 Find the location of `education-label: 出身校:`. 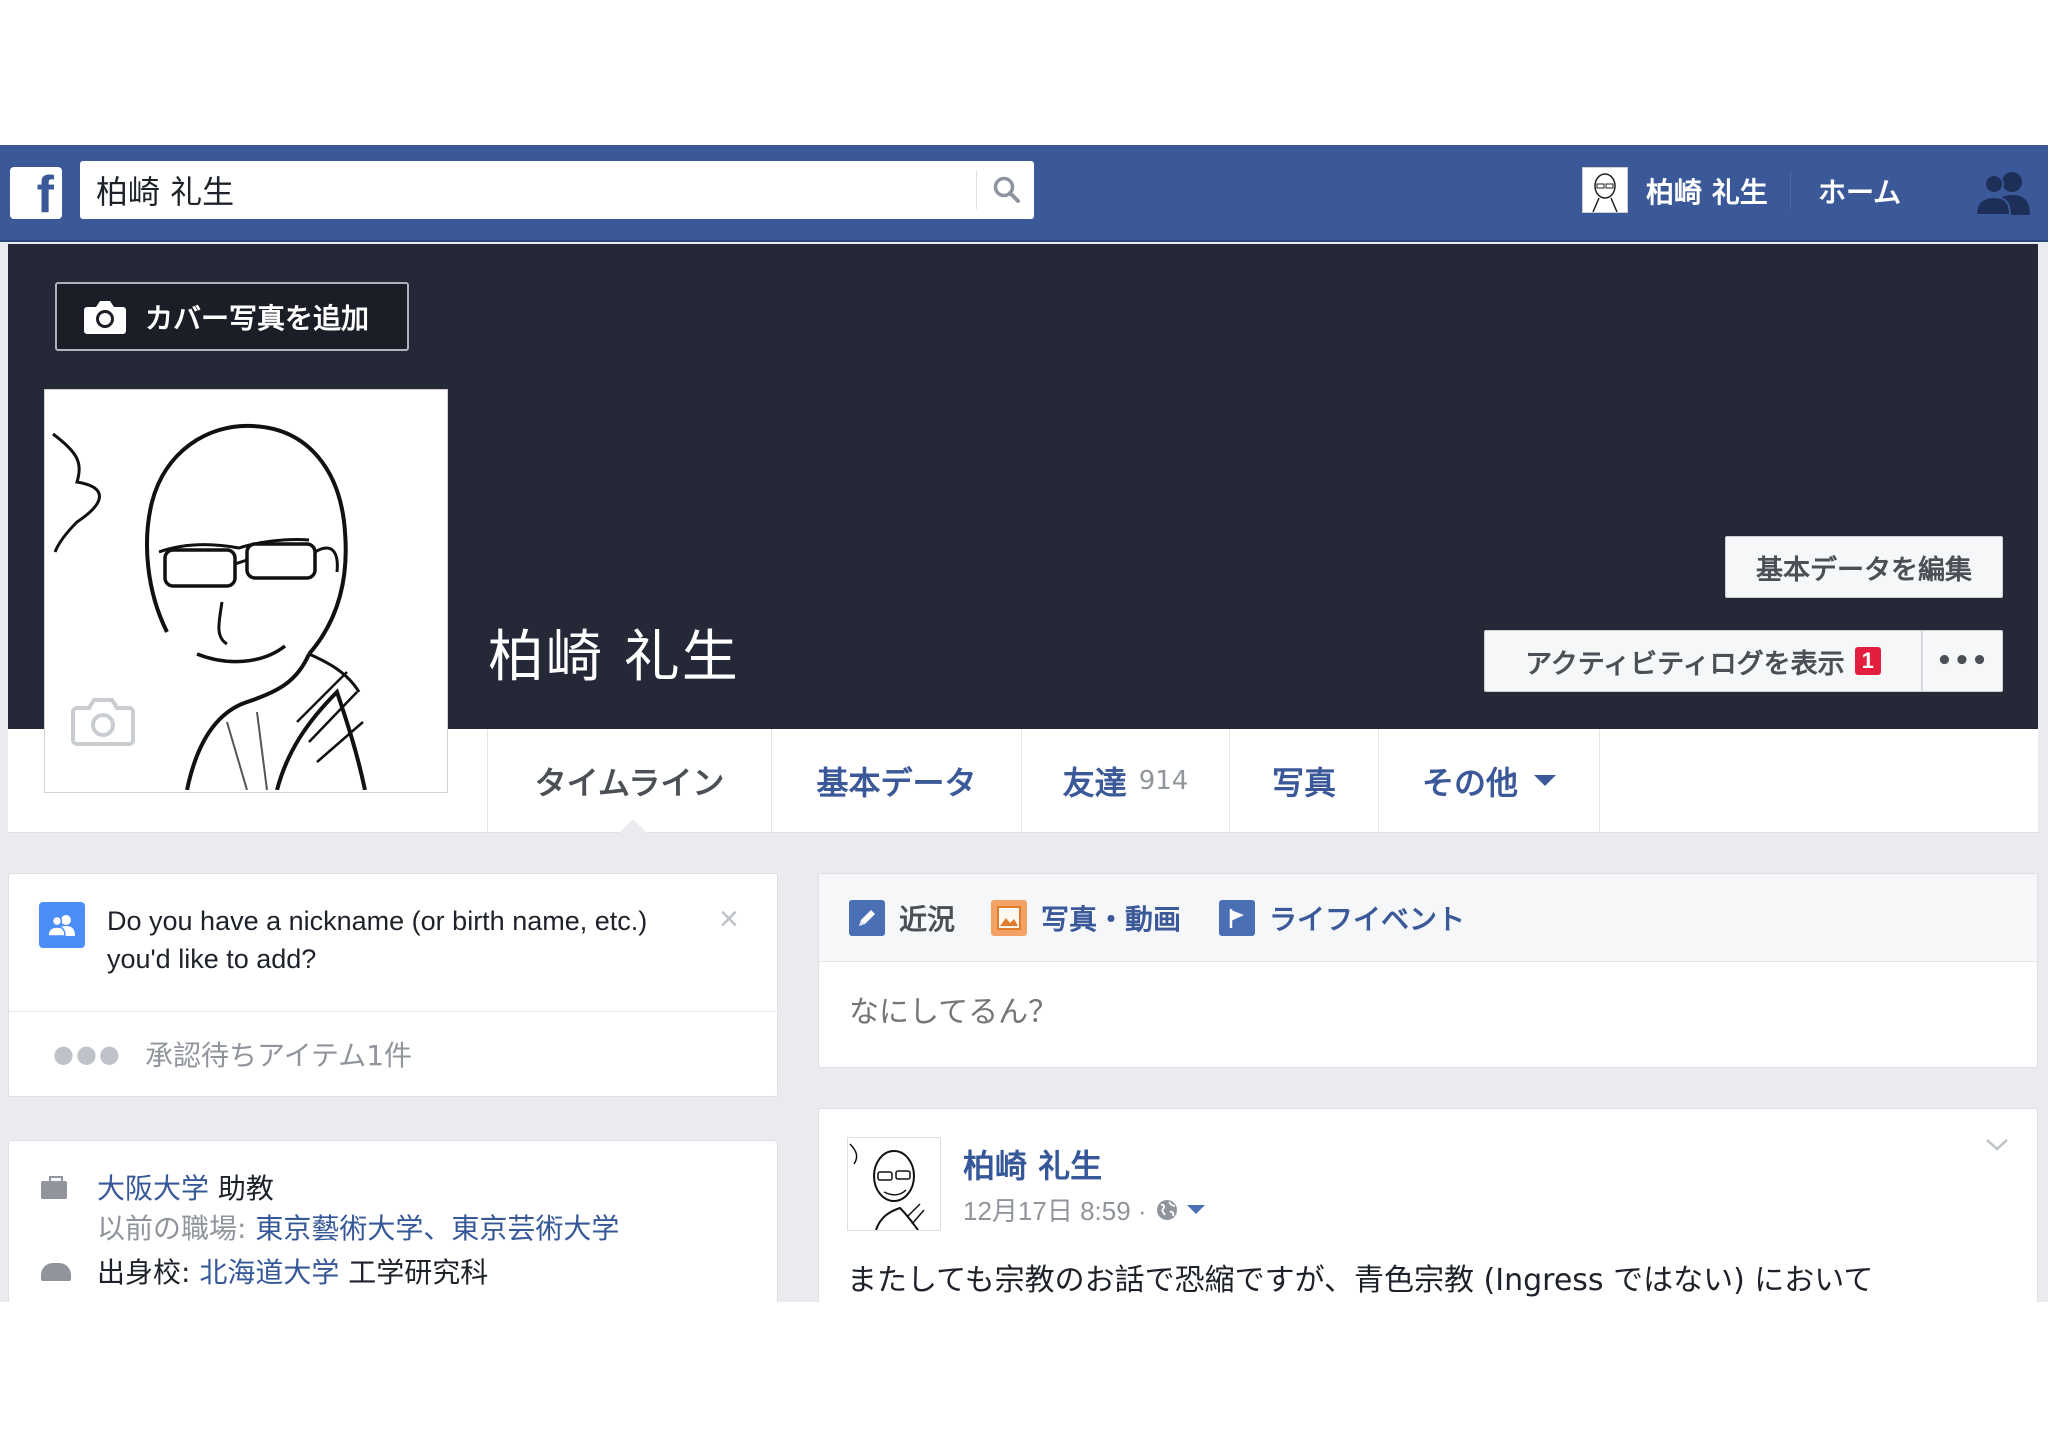

education-label: 出身校: is located at coordinates (148, 1272).